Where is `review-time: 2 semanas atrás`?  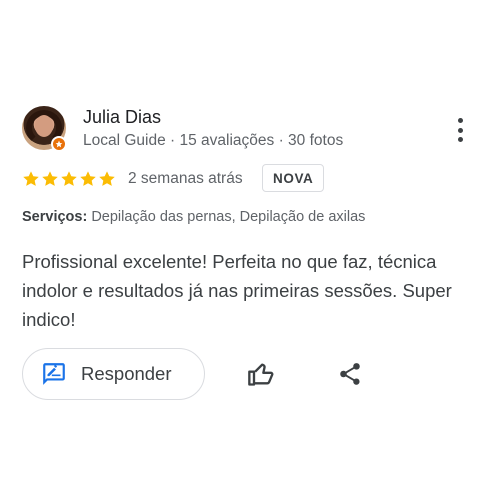 review-time: 2 semanas atrás is located at coordinates (185, 178).